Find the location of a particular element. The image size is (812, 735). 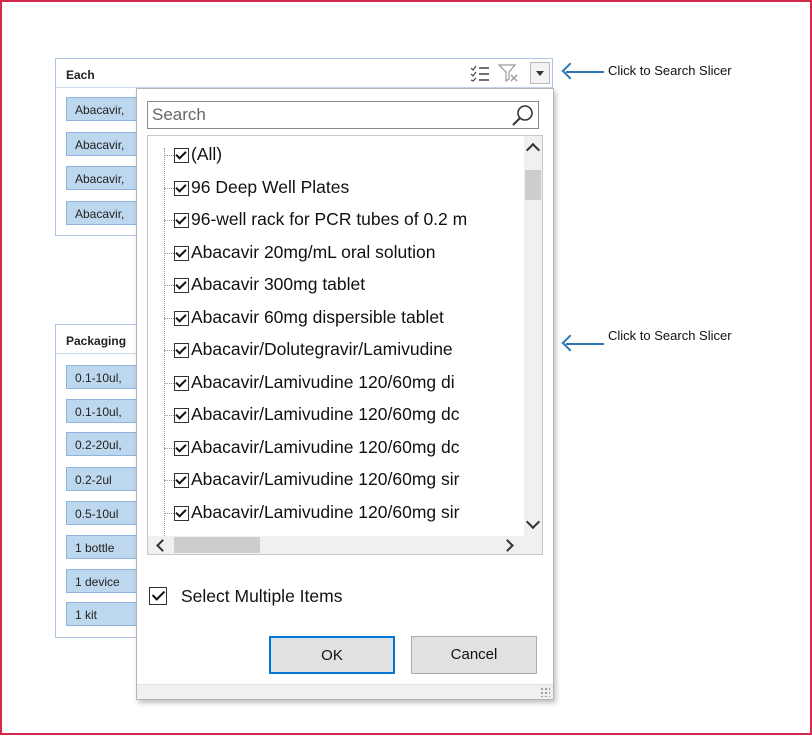

item-label: Abacavir 20mg/mL oral solution is located at coordinates (313, 251).